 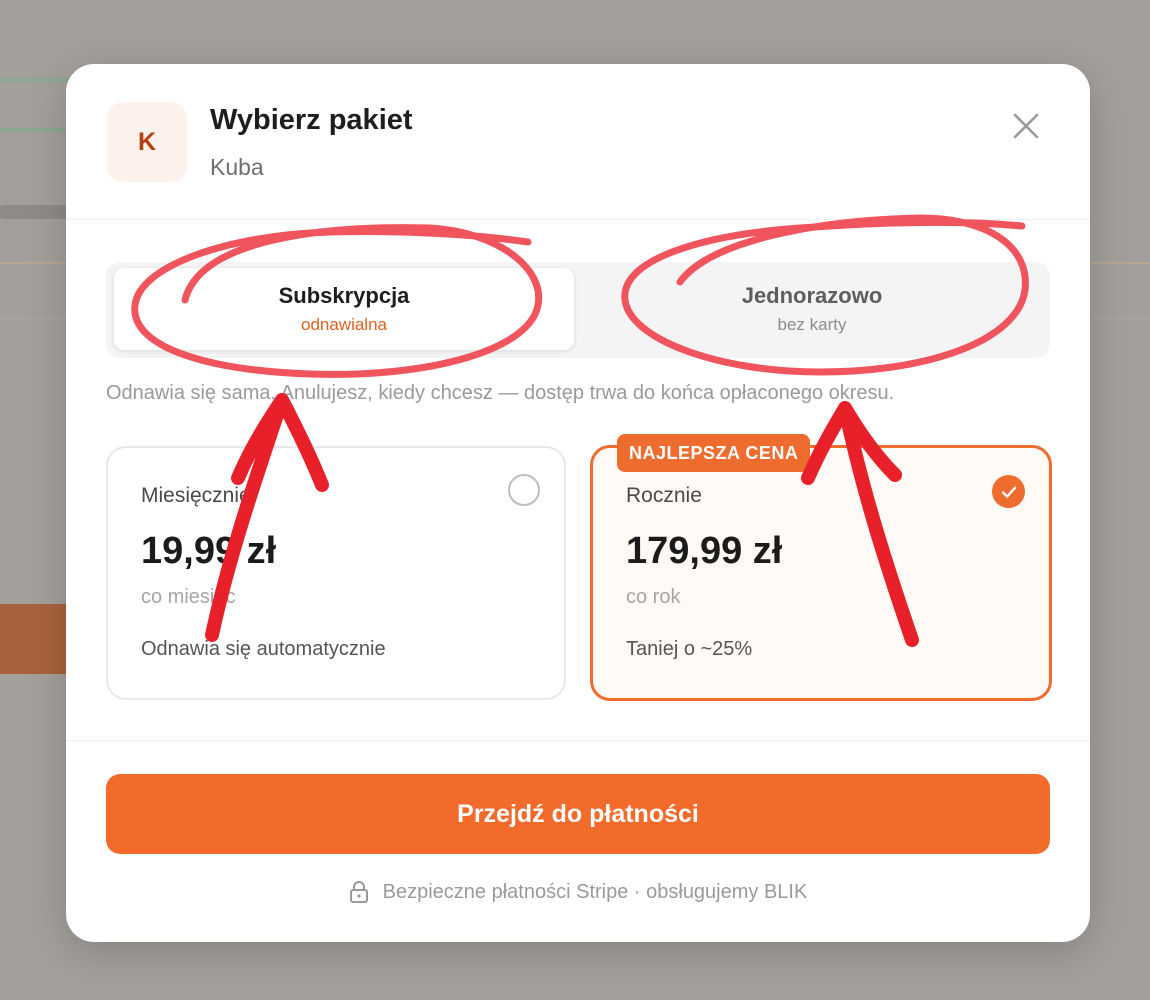 I want to click on modal-header: K Wybierz pakiet Kuba, so click(x=578, y=142).